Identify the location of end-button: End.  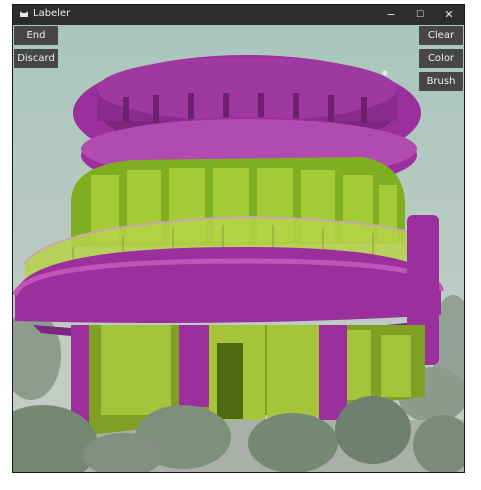
(36, 35).